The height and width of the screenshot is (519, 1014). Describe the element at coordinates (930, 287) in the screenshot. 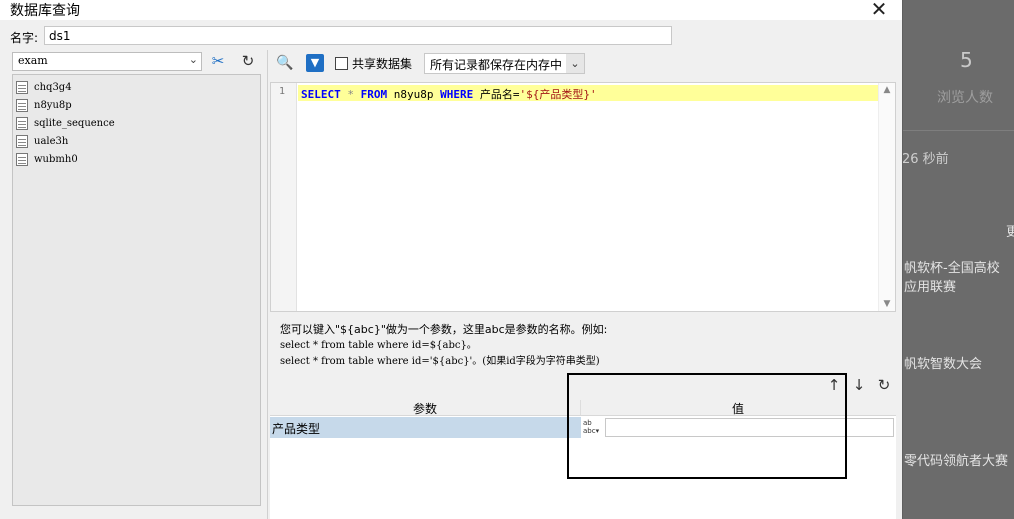

I see `news-item-1-cont: 应用联赛` at that location.